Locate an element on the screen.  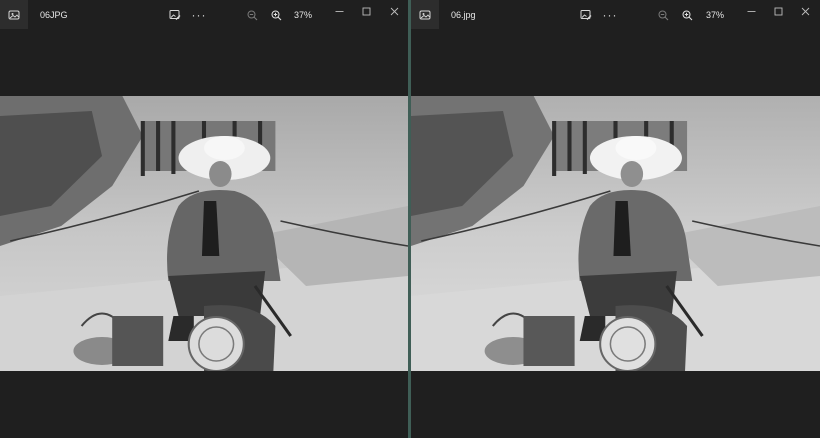
window-title: 06JPG is located at coordinates (54, 15).